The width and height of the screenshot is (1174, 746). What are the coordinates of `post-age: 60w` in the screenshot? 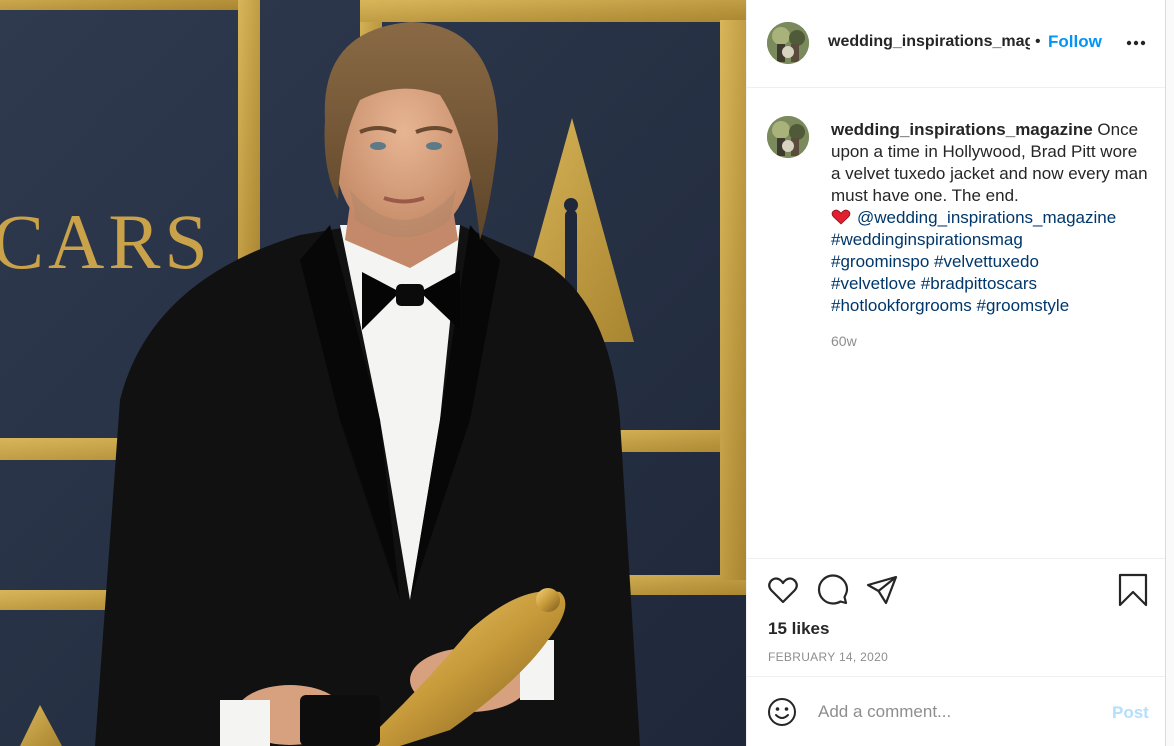 It's located at (844, 341).